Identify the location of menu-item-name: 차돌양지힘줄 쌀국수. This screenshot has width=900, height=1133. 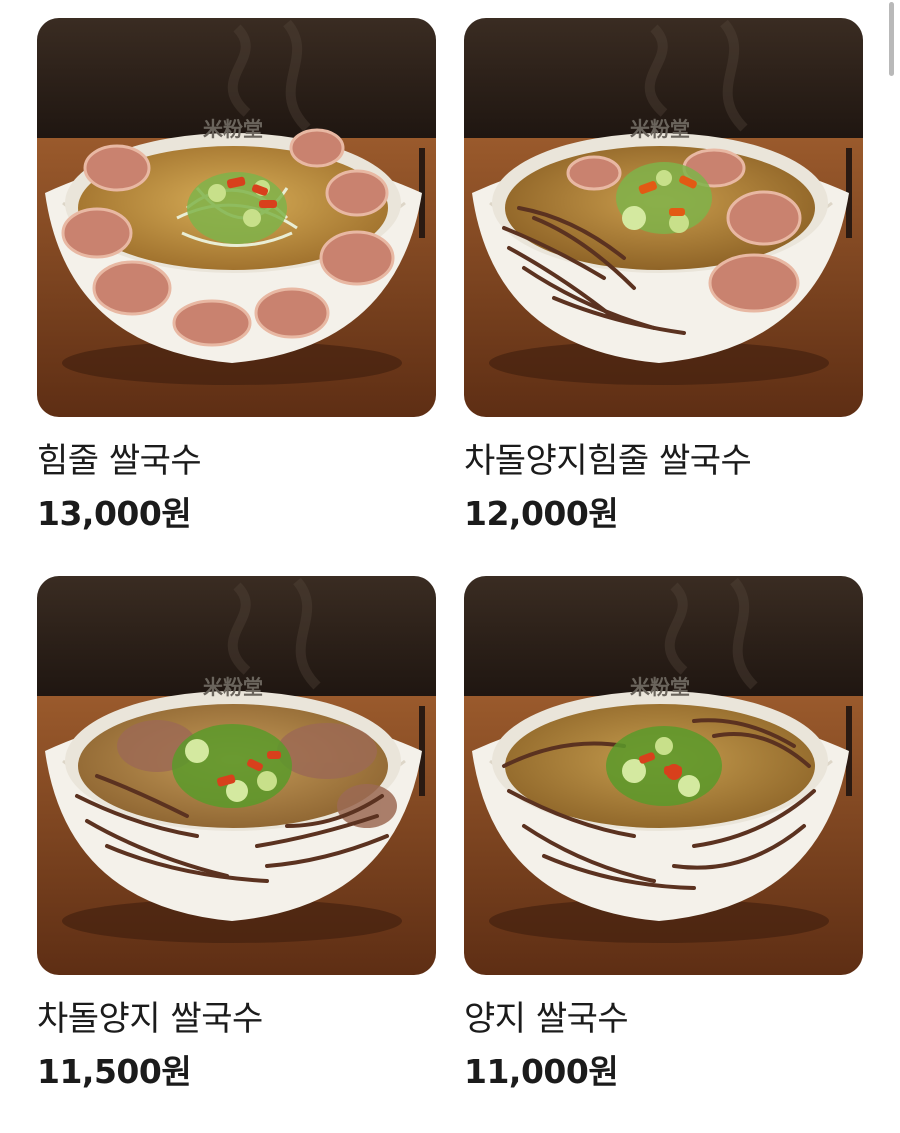
(608, 461).